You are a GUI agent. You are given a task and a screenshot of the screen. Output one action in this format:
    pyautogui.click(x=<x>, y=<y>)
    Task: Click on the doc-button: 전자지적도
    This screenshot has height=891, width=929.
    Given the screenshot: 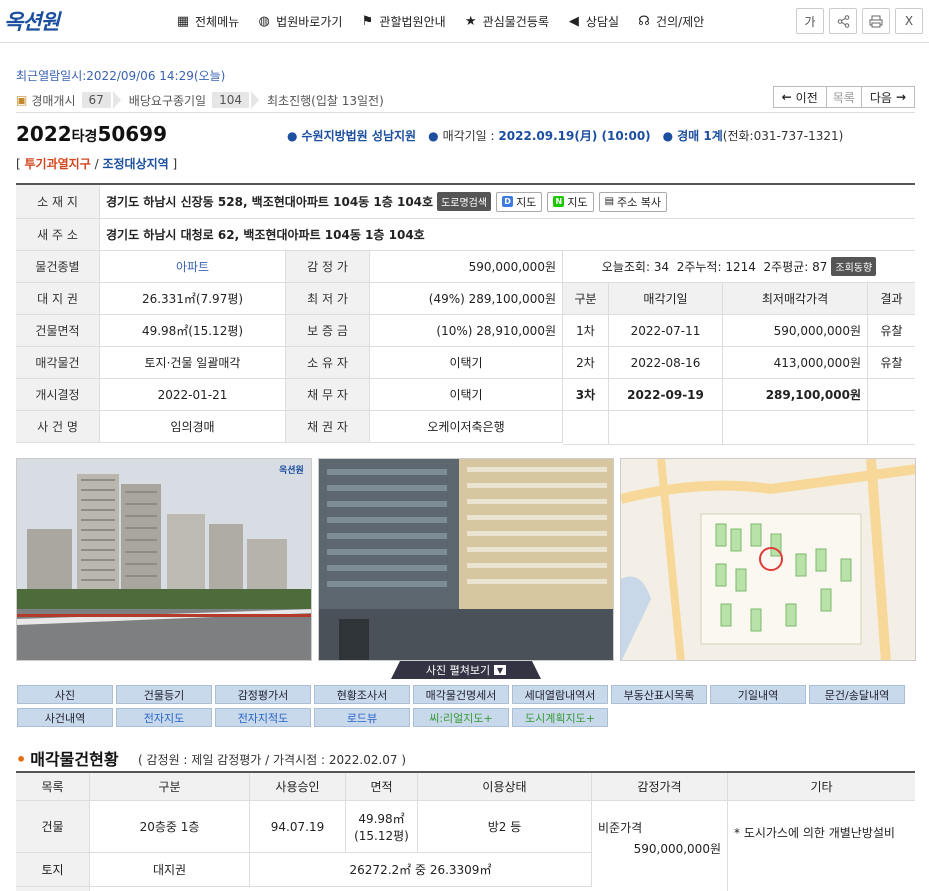 What is the action you would take?
    pyautogui.click(x=263, y=717)
    